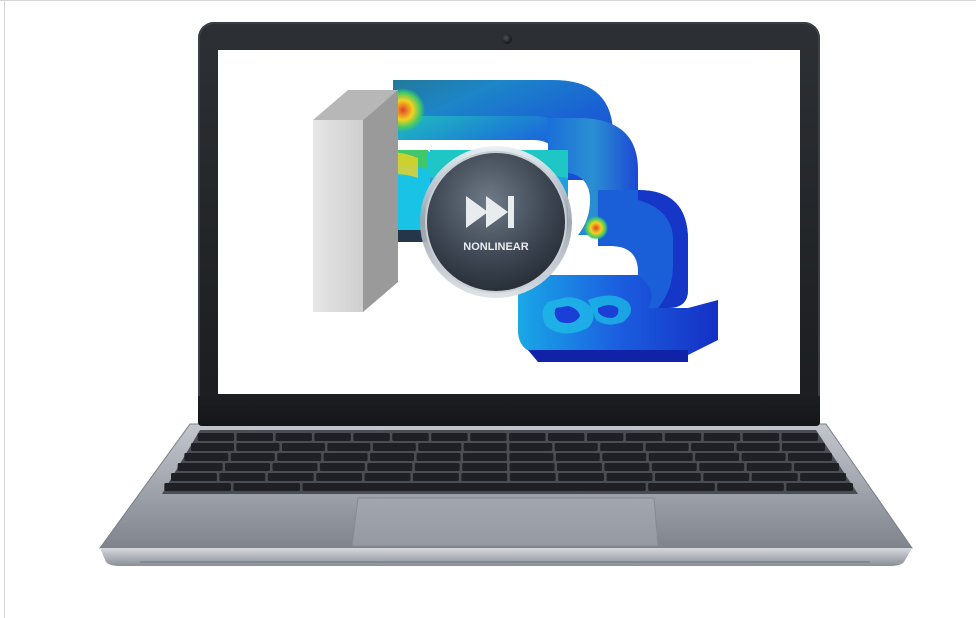 Image resolution: width=976 pixels, height=618 pixels. Describe the element at coordinates (507, 39) in the screenshot. I see `webcam` at that location.